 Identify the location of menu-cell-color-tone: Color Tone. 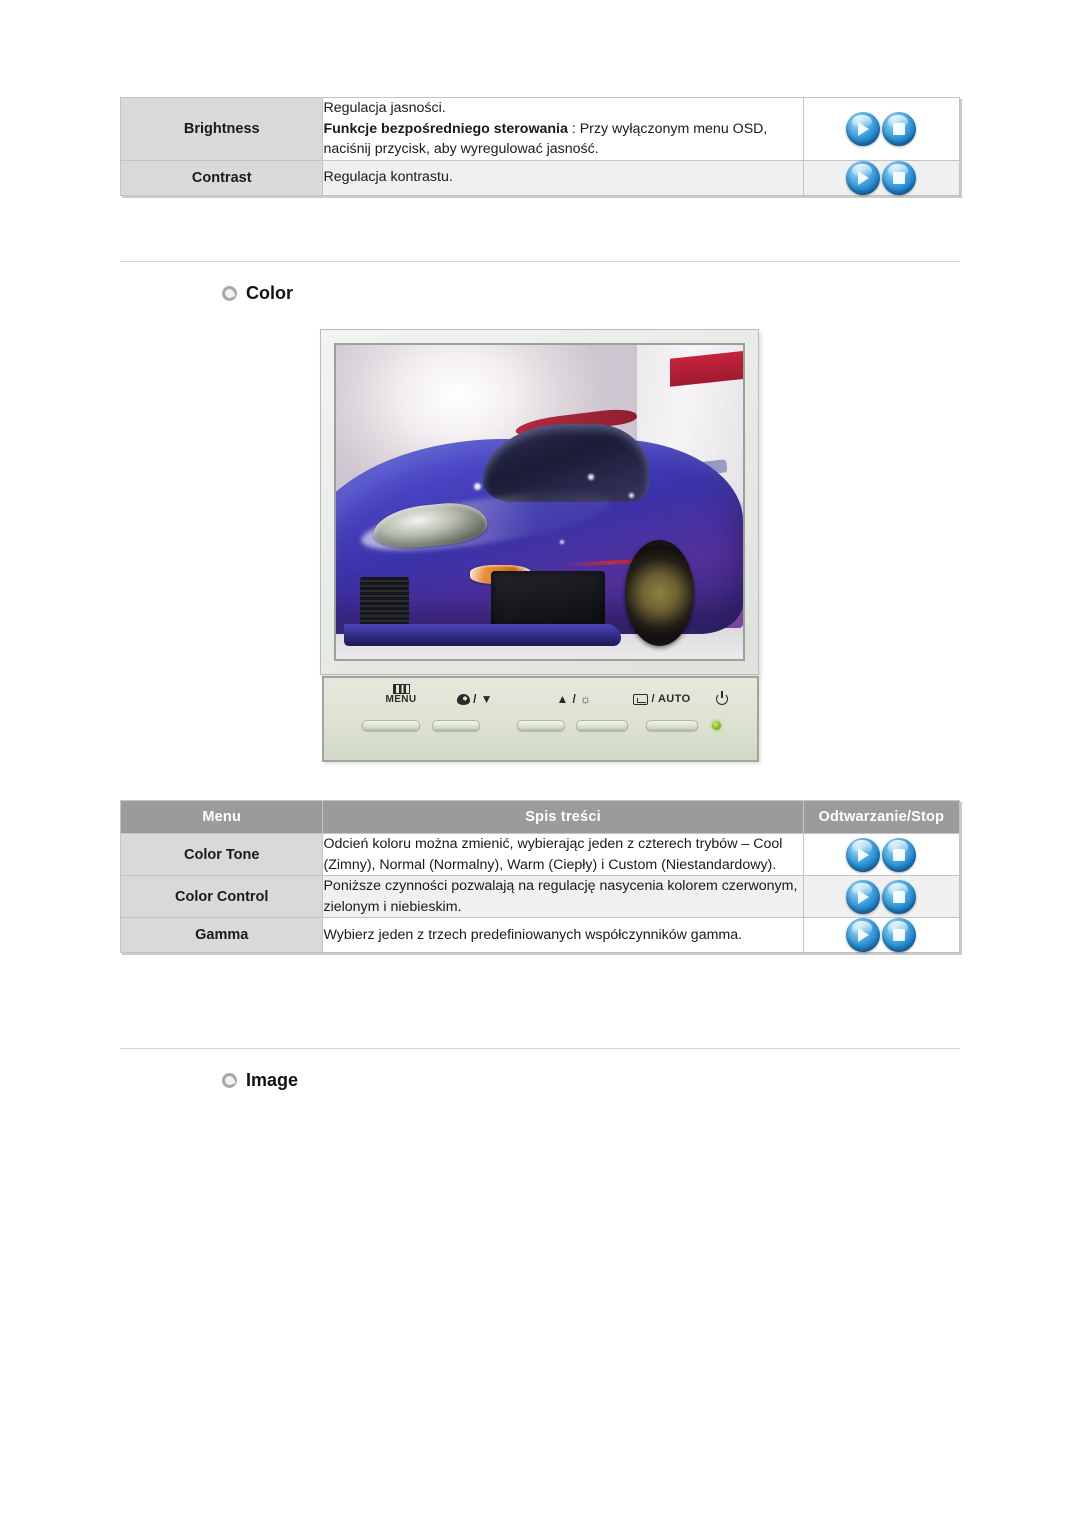
(221, 854).